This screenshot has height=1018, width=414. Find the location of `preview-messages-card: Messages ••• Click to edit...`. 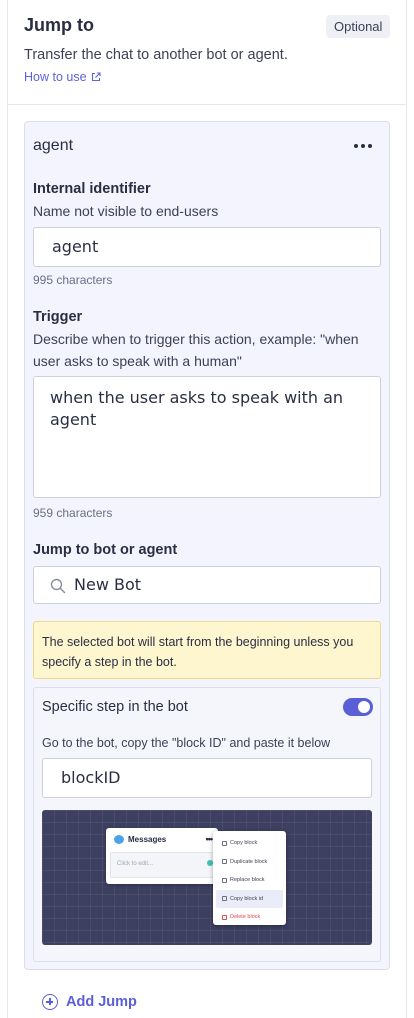

preview-messages-card: Messages ••• Click to edit... is located at coordinates (162, 856).